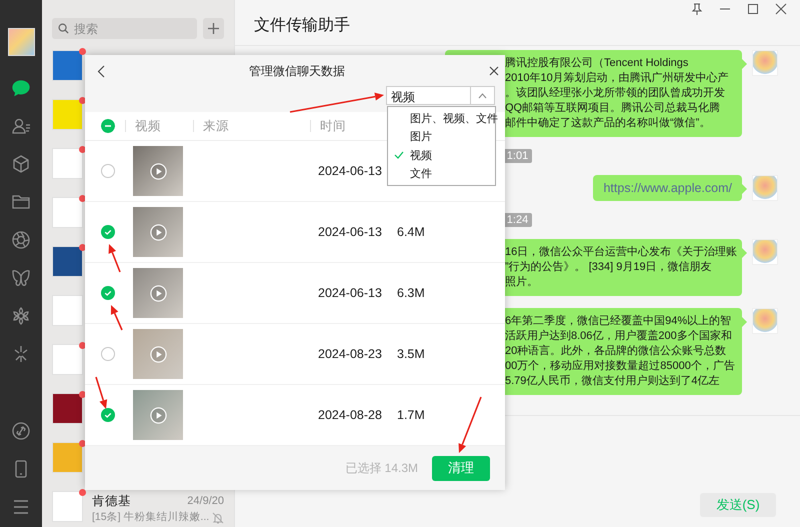 Image resolution: width=800 pixels, height=527 pixels. What do you see at coordinates (297, 71) in the screenshot?
I see `dialog-title: 管理微信聊天数据` at bounding box center [297, 71].